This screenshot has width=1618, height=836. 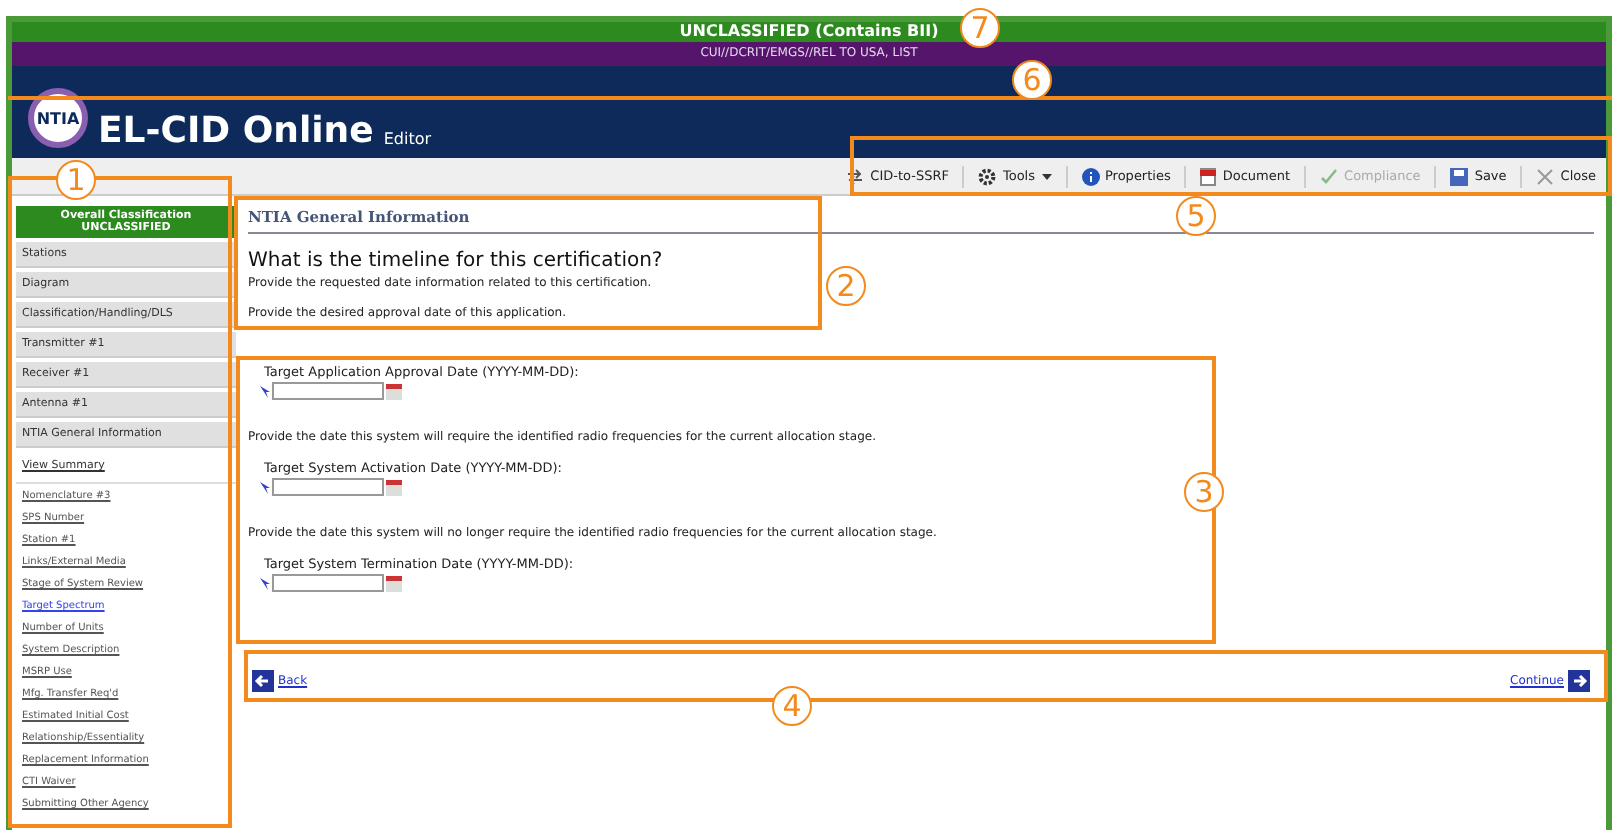 What do you see at coordinates (855, 176) in the screenshot?
I see `convert-icon` at bounding box center [855, 176].